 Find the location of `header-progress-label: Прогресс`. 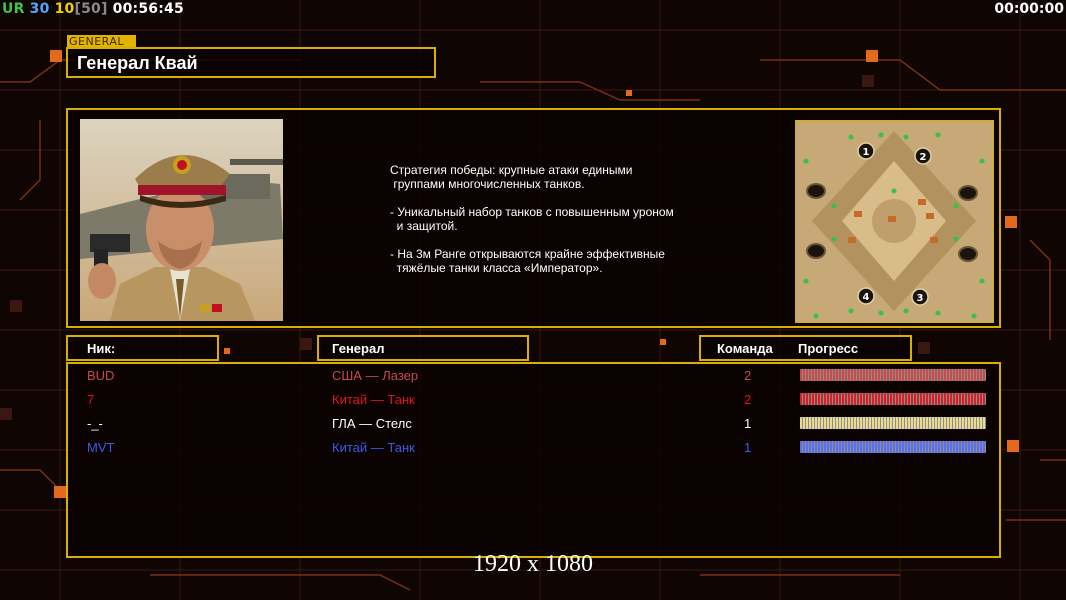

header-progress-label: Прогресс is located at coordinates (828, 348).